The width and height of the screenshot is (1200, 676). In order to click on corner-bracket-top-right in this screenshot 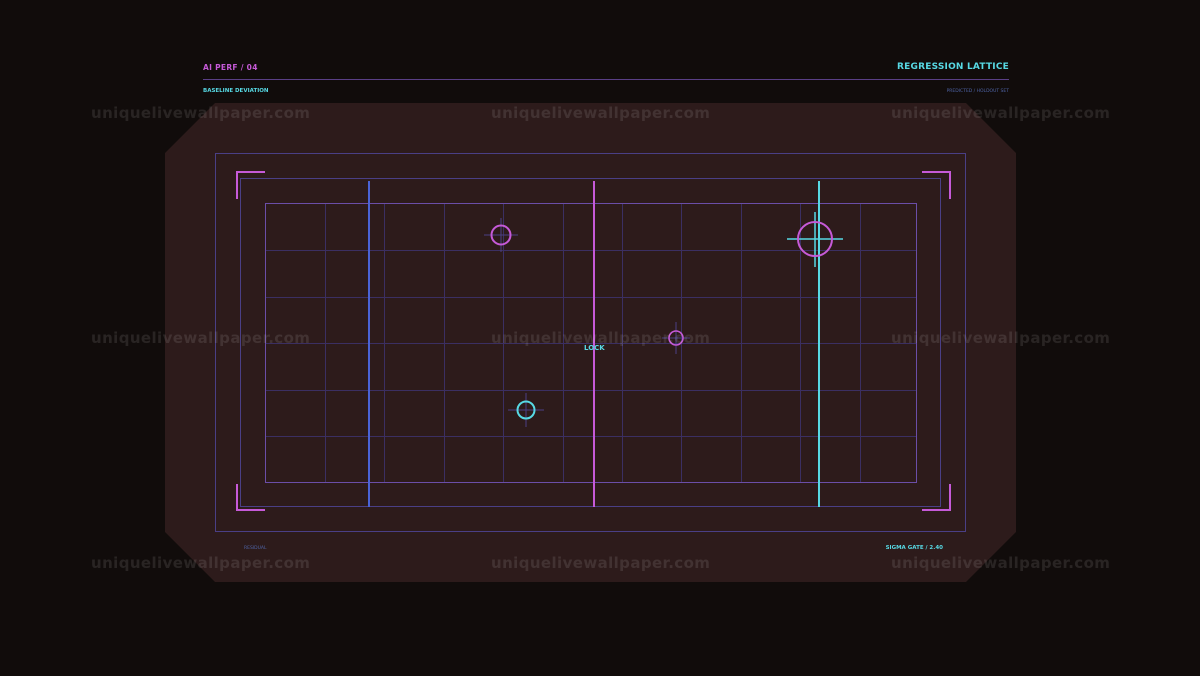, I will do `click(936, 185)`.